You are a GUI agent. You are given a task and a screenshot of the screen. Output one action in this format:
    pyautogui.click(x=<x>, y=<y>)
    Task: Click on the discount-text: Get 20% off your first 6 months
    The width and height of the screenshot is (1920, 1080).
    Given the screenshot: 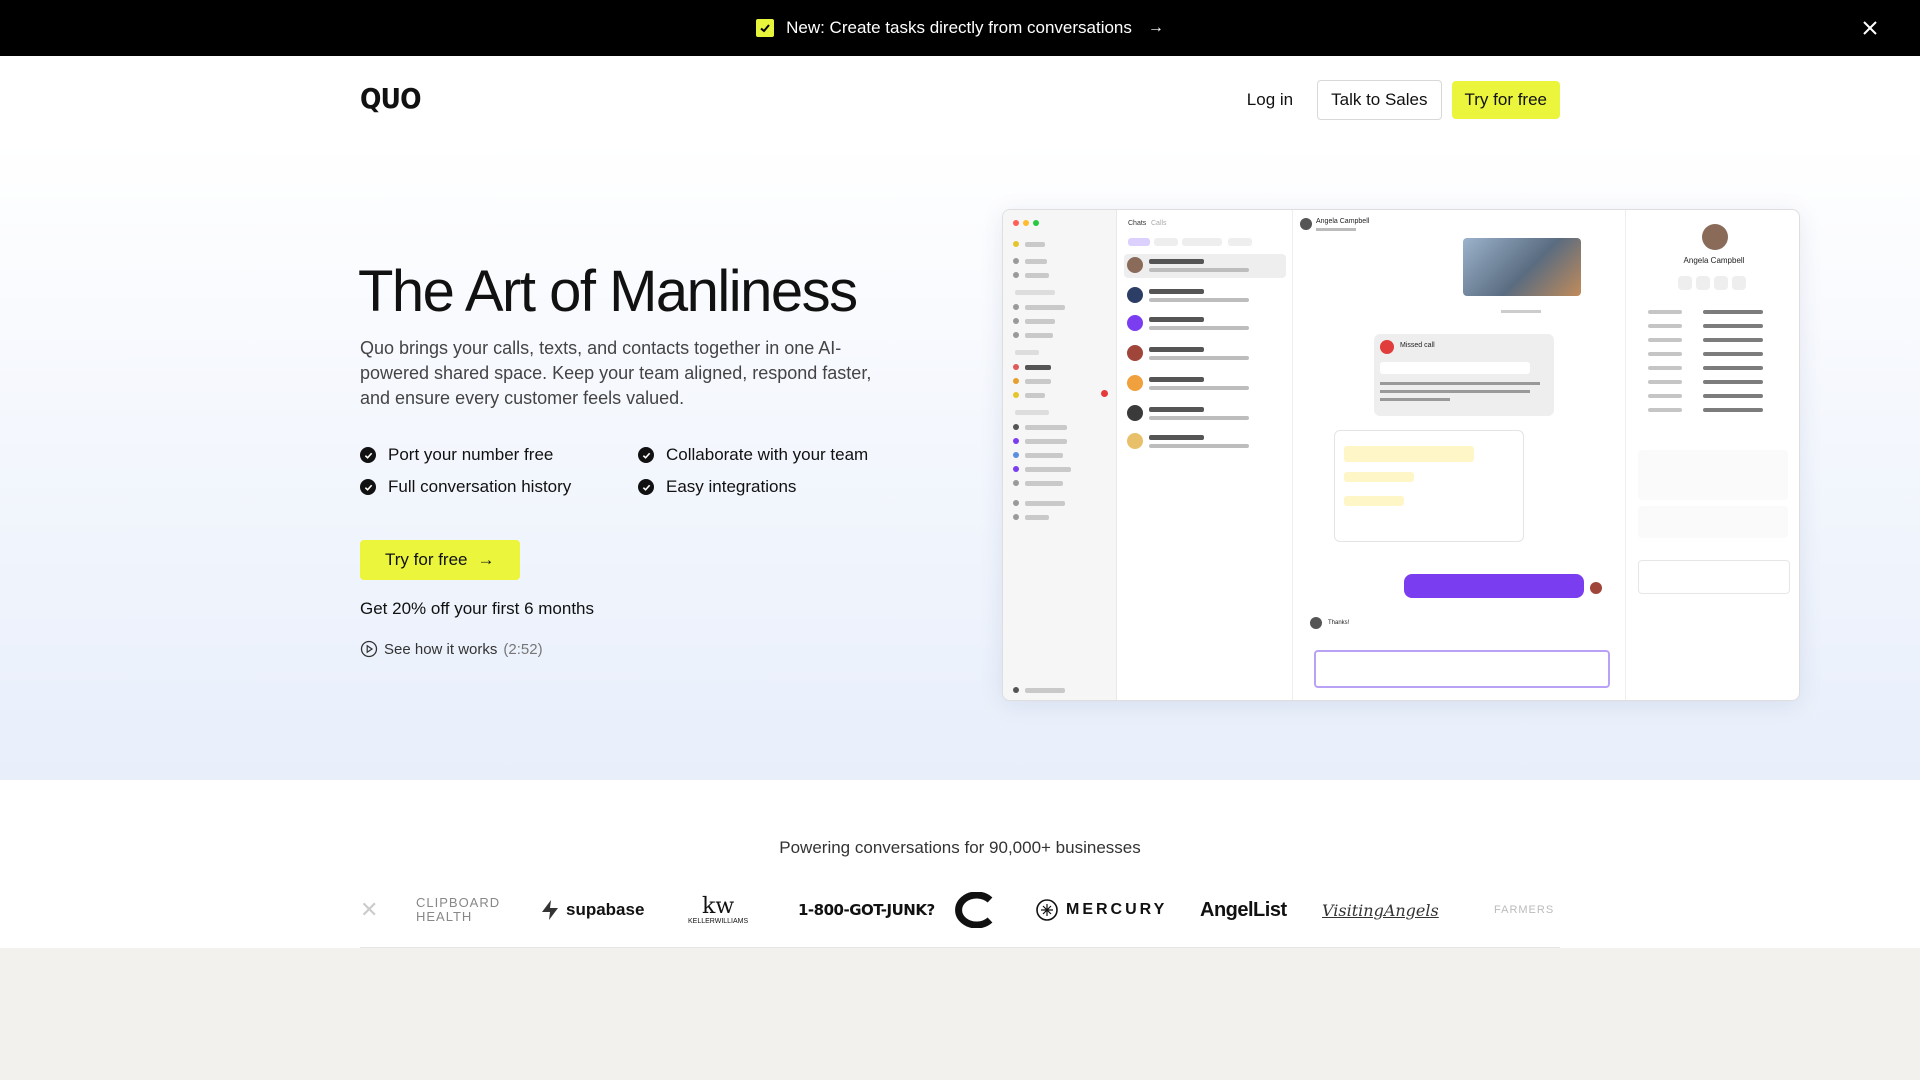 What is the action you would take?
    pyautogui.click(x=477, y=608)
    